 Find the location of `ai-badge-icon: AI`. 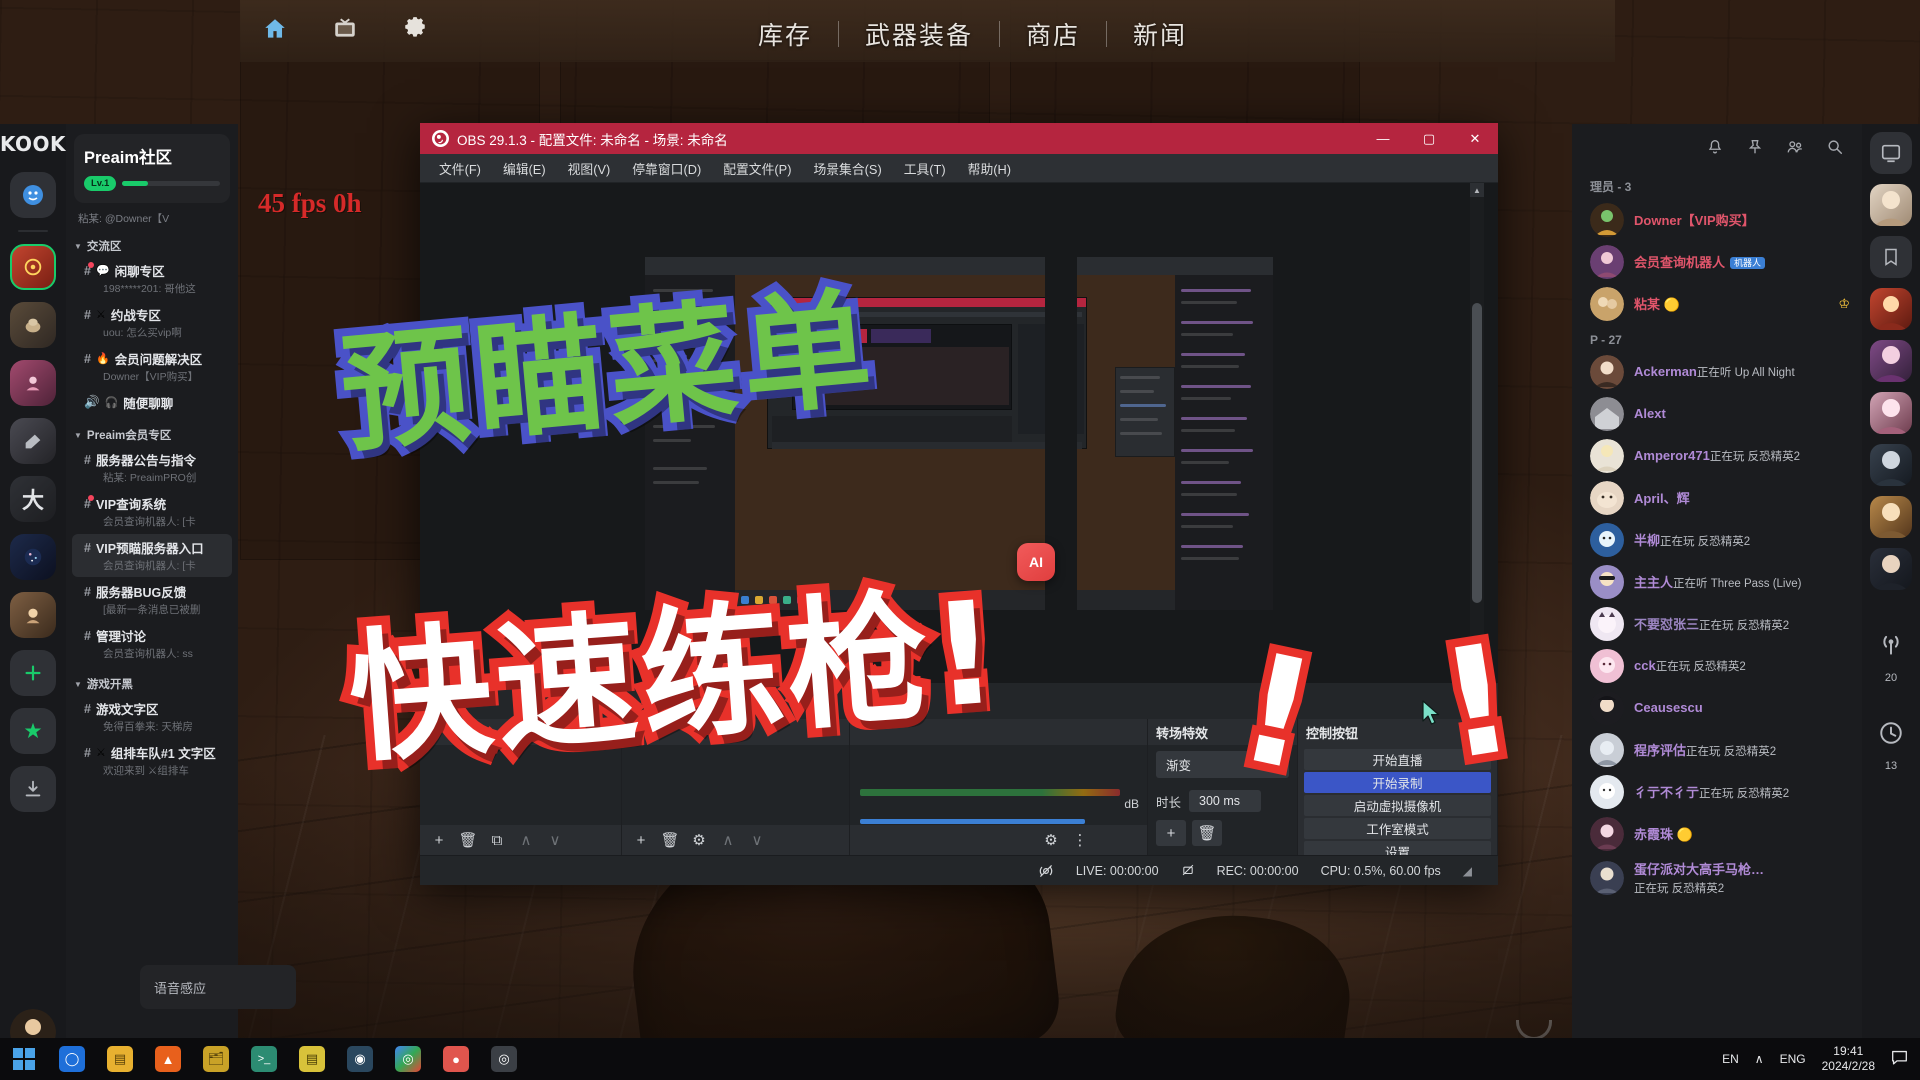

ai-badge-icon: AI is located at coordinates (1036, 562).